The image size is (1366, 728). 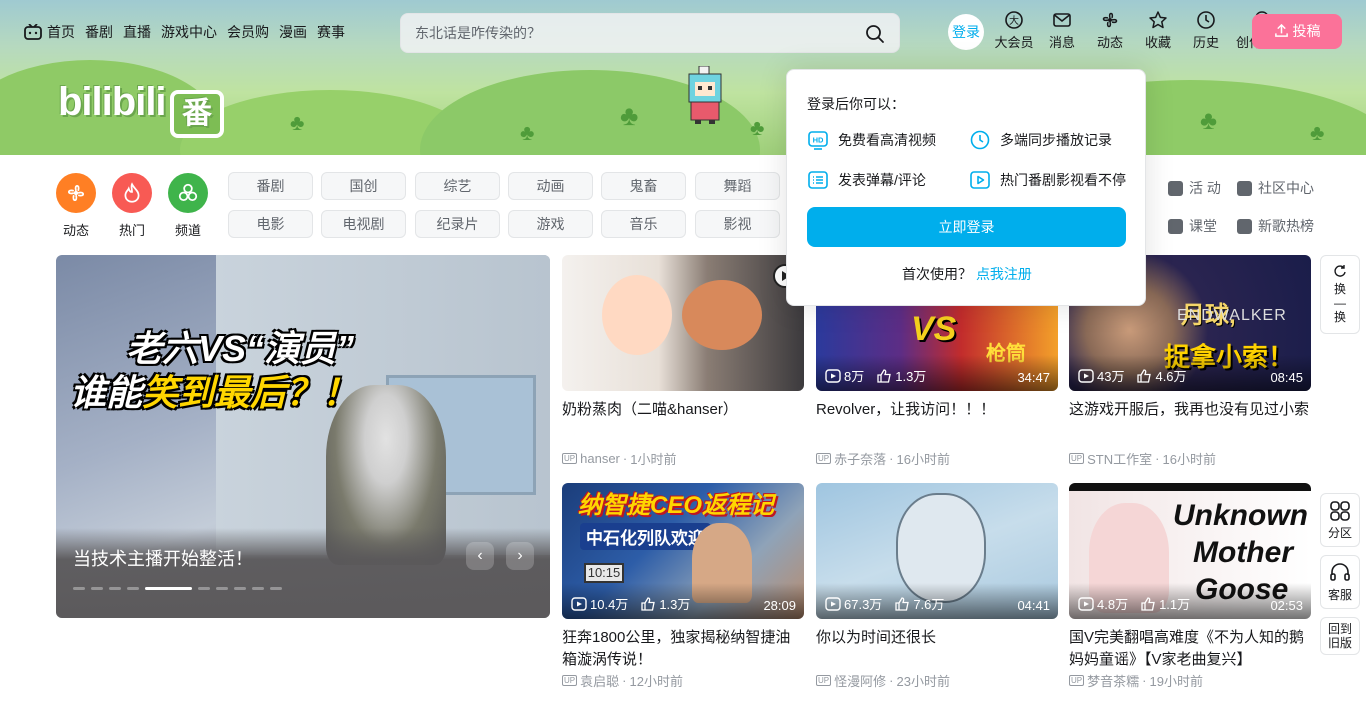 What do you see at coordinates (966, 32) in the screenshot?
I see `login-avatar-button: 登录` at bounding box center [966, 32].